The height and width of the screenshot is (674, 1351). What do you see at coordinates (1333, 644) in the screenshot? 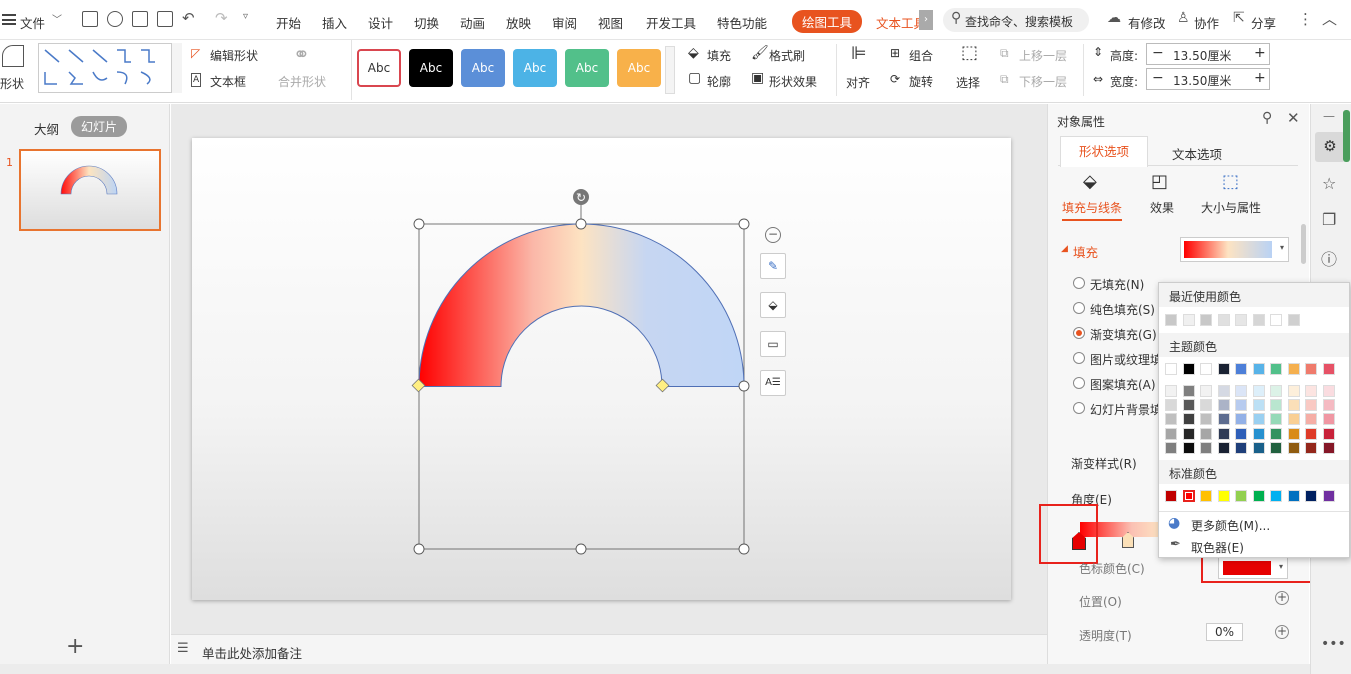
I see `more-dots-icon: •••` at bounding box center [1333, 644].